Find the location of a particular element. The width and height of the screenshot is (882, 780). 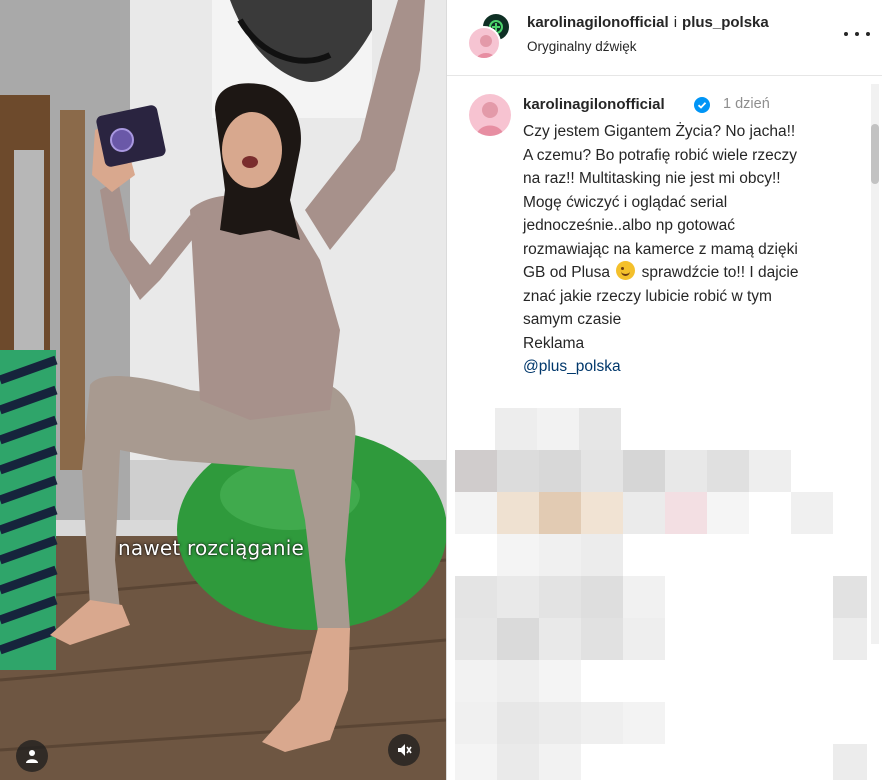

profile-tag-button is located at coordinates (32, 756).